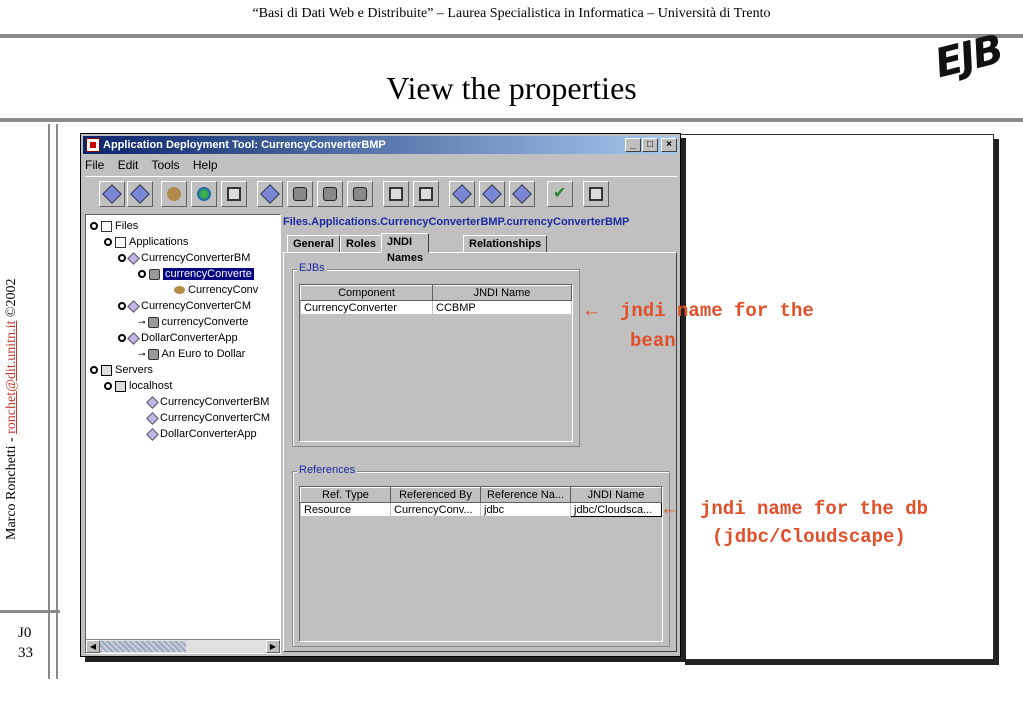 The height and width of the screenshot is (708, 1023). Describe the element at coordinates (511, 36) in the screenshot. I see `header-rule` at that location.